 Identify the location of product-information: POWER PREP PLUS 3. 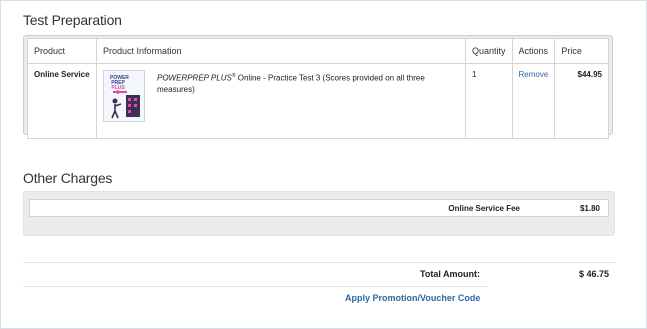
(281, 101).